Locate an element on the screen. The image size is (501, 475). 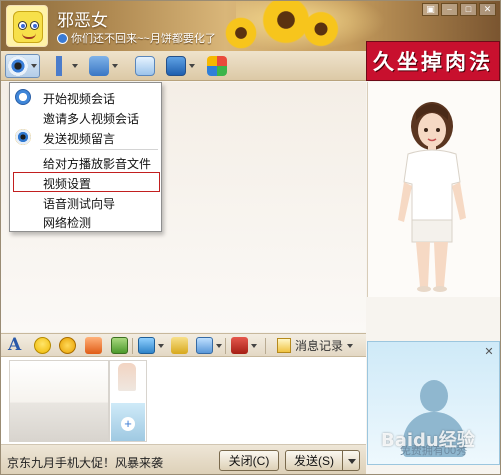
ad-banner-text: 久坐掉肉法 is located at coordinates (433, 61).